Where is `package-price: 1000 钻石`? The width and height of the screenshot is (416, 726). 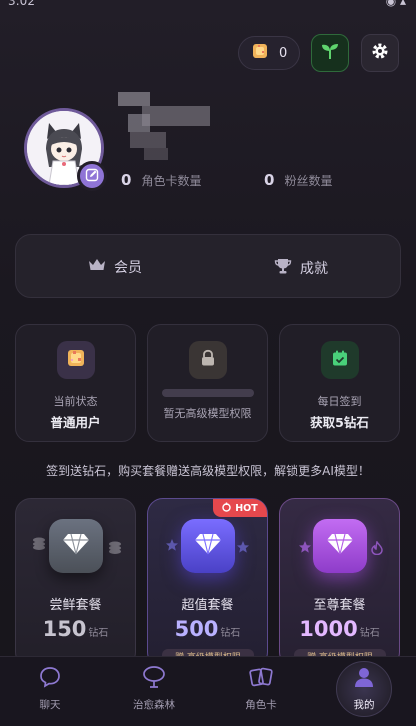 package-price: 1000 钻石 is located at coordinates (339, 629).